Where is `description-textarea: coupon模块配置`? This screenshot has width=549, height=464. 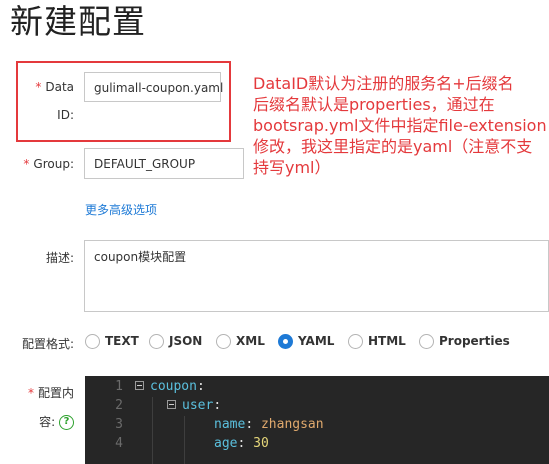
description-textarea: coupon模块配置 is located at coordinates (316, 276).